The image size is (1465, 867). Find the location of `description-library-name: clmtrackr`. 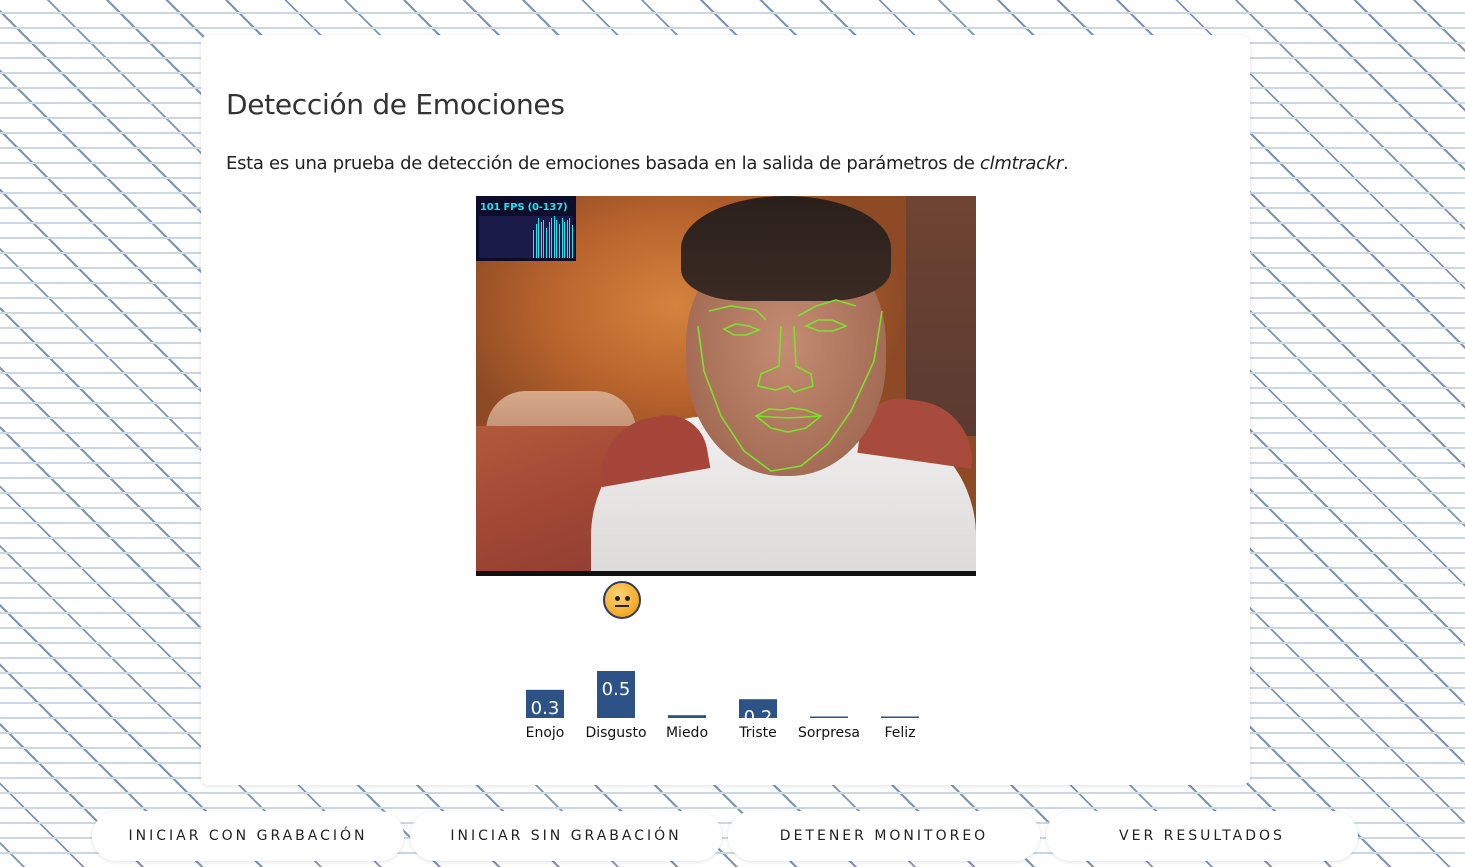

description-library-name: clmtrackr is located at coordinates (1021, 163).